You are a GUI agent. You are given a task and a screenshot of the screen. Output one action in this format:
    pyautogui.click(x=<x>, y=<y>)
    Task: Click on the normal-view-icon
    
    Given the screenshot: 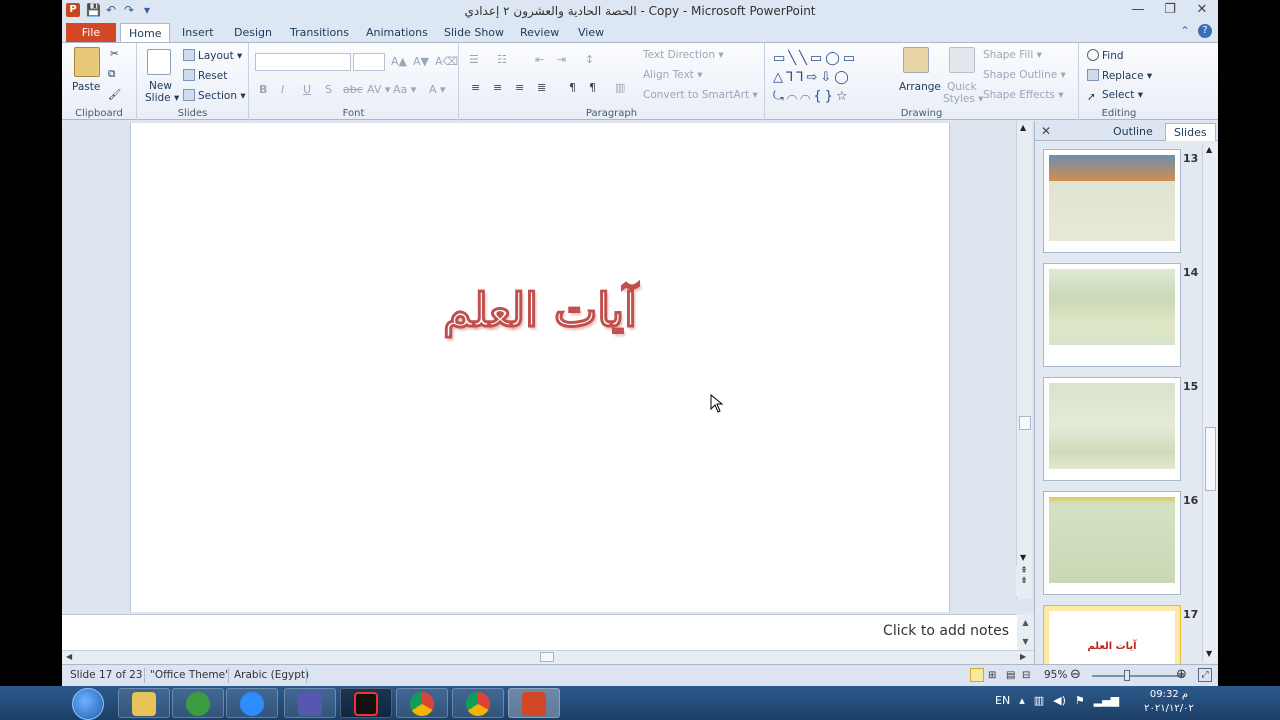 What is the action you would take?
    pyautogui.click(x=977, y=675)
    